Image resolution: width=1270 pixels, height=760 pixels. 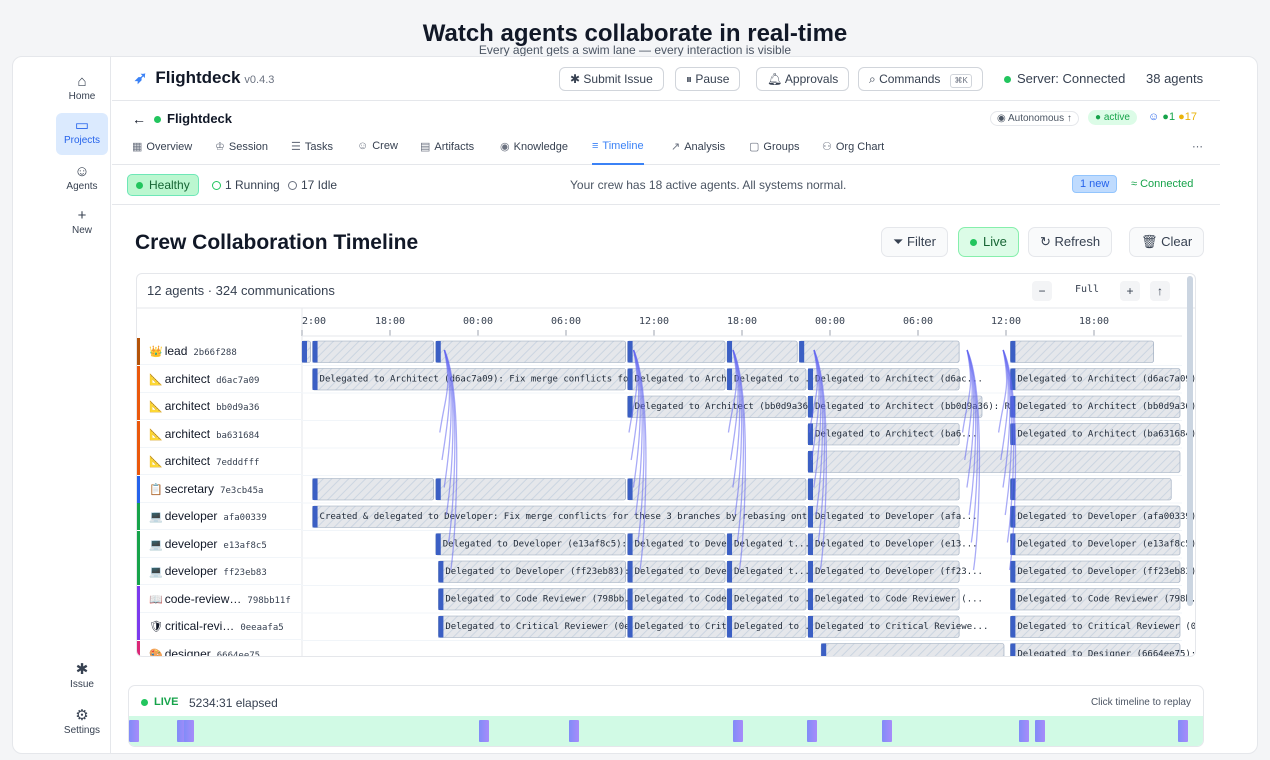 What do you see at coordinates (219, 406) in the screenshot?
I see `lane-label: 📐 architect bb0d9a36` at bounding box center [219, 406].